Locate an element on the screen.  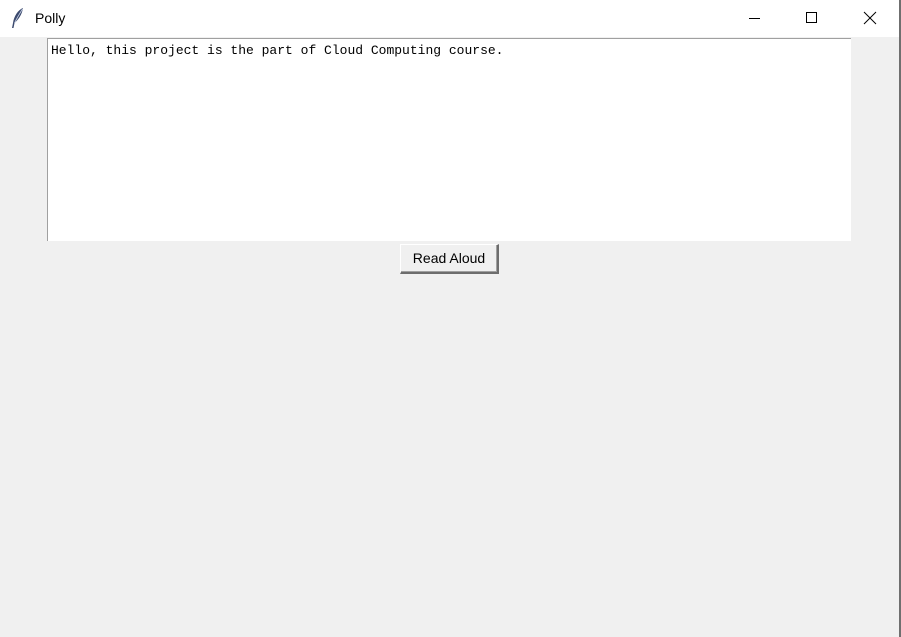
window-title: Polly is located at coordinates (50, 18).